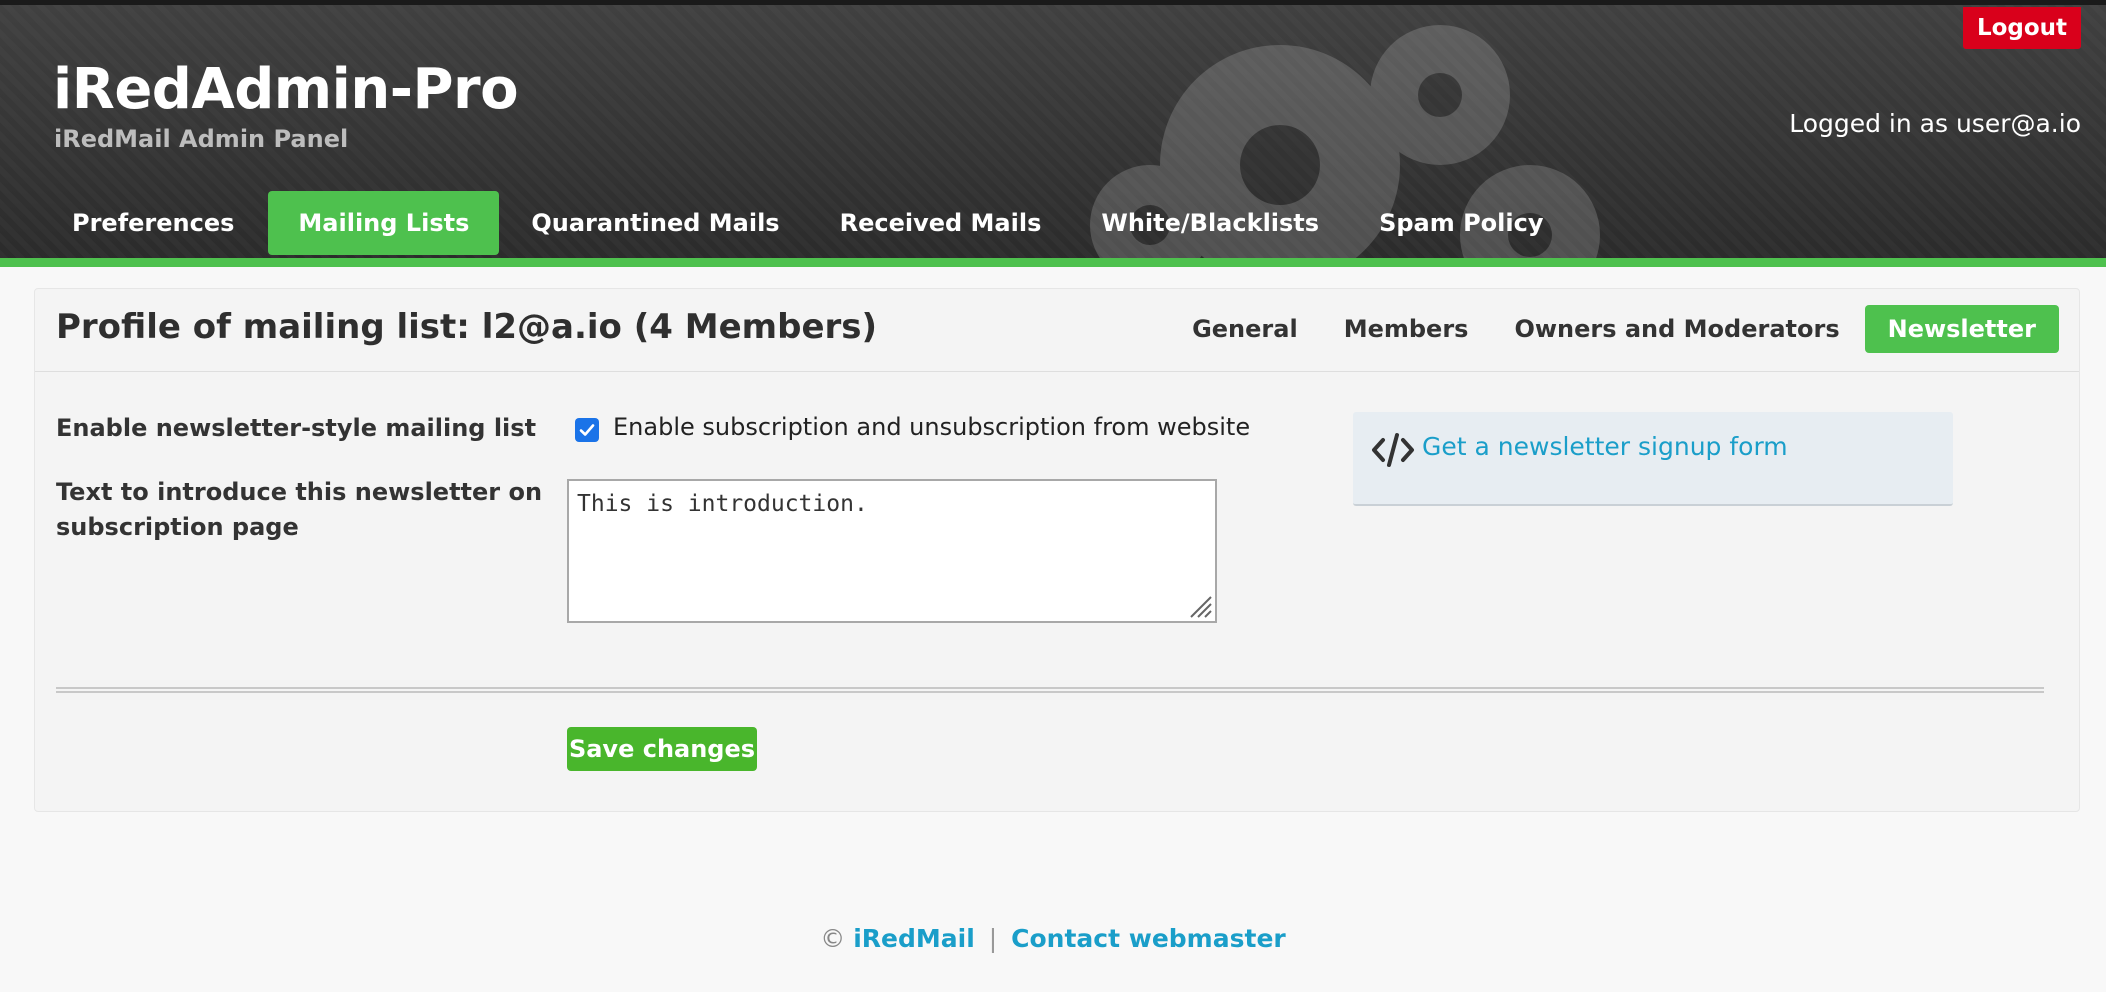 This screenshot has height=992, width=2106. Describe the element at coordinates (1210, 223) in the screenshot. I see `nav-item-white-blacklists: White/Blacklists` at that location.